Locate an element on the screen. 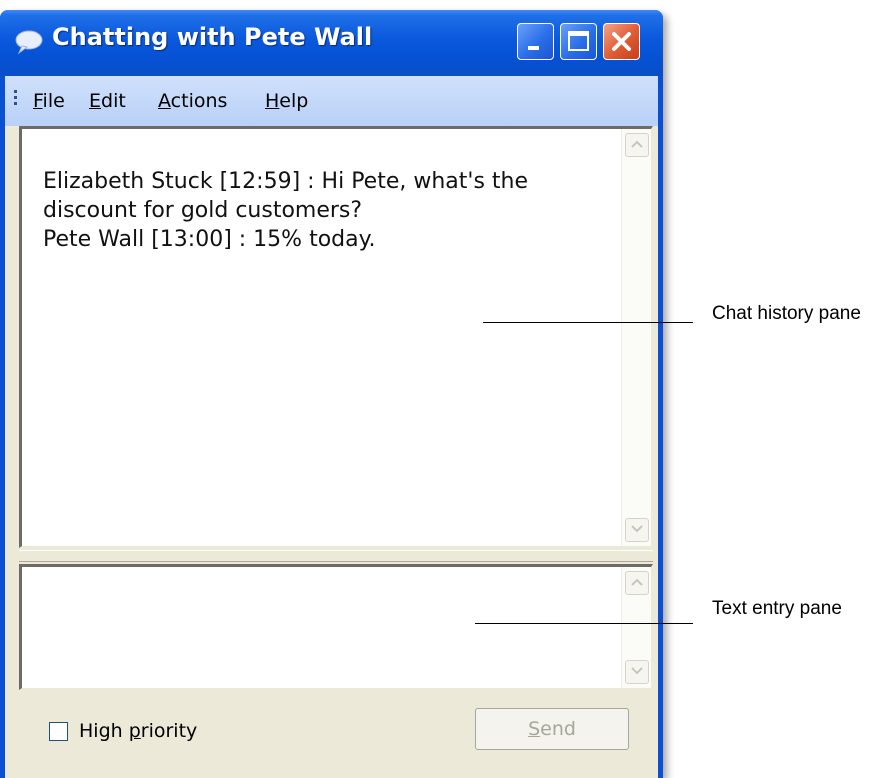 This screenshot has height=778, width=892. toolbar-grip-icon is located at coordinates (16, 101).